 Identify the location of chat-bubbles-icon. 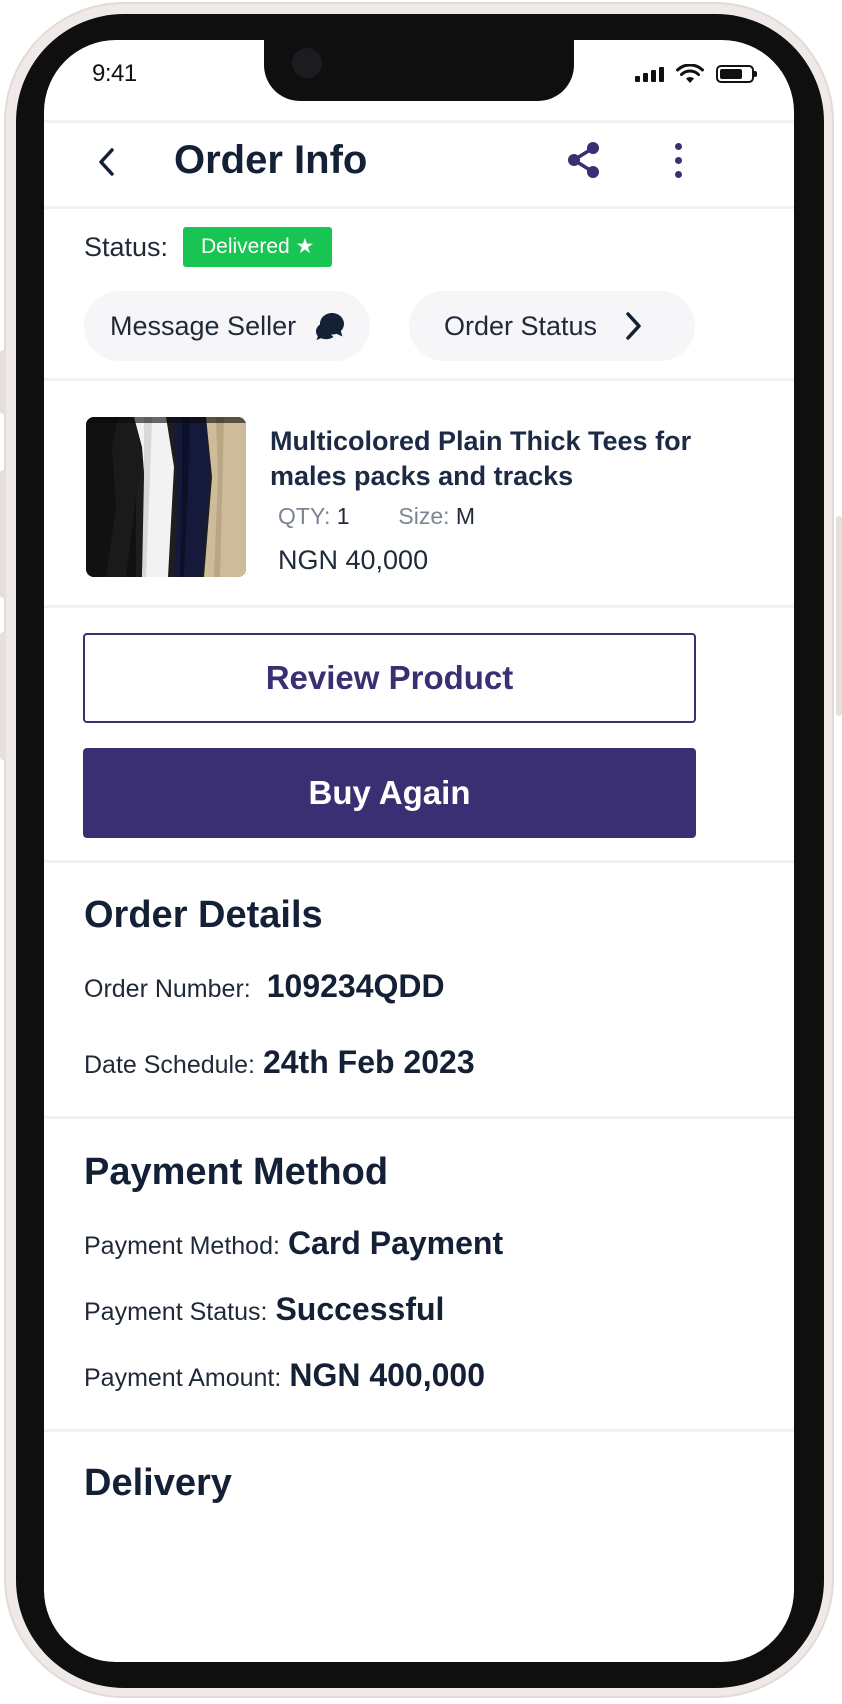
(330, 326).